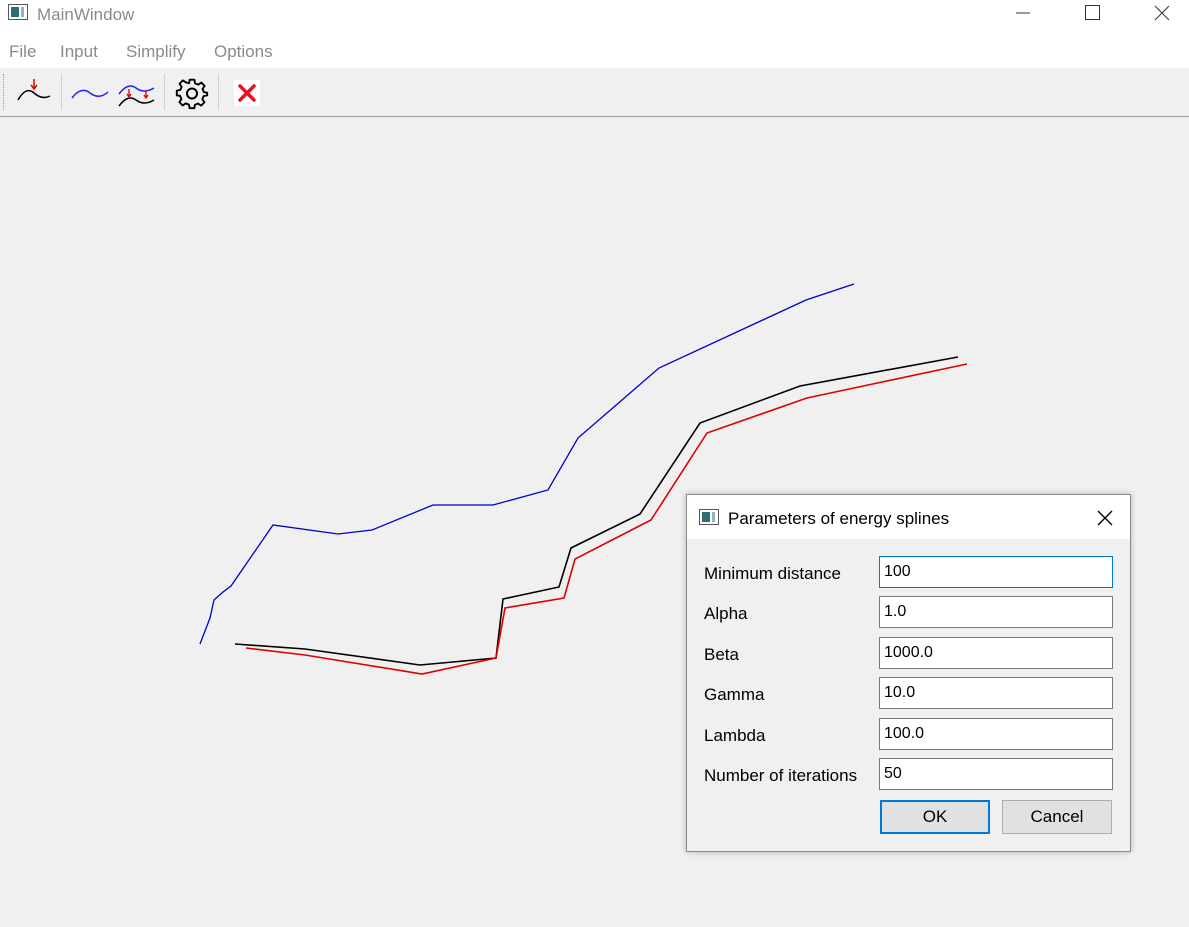 This screenshot has height=927, width=1189. I want to click on ok-button: OK, so click(935, 817).